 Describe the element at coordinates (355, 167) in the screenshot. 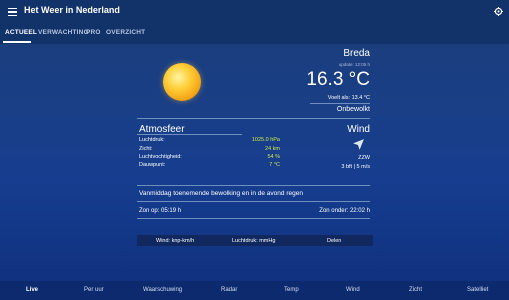

I see `wind-speed: 3 bft | 5 m/s` at that location.